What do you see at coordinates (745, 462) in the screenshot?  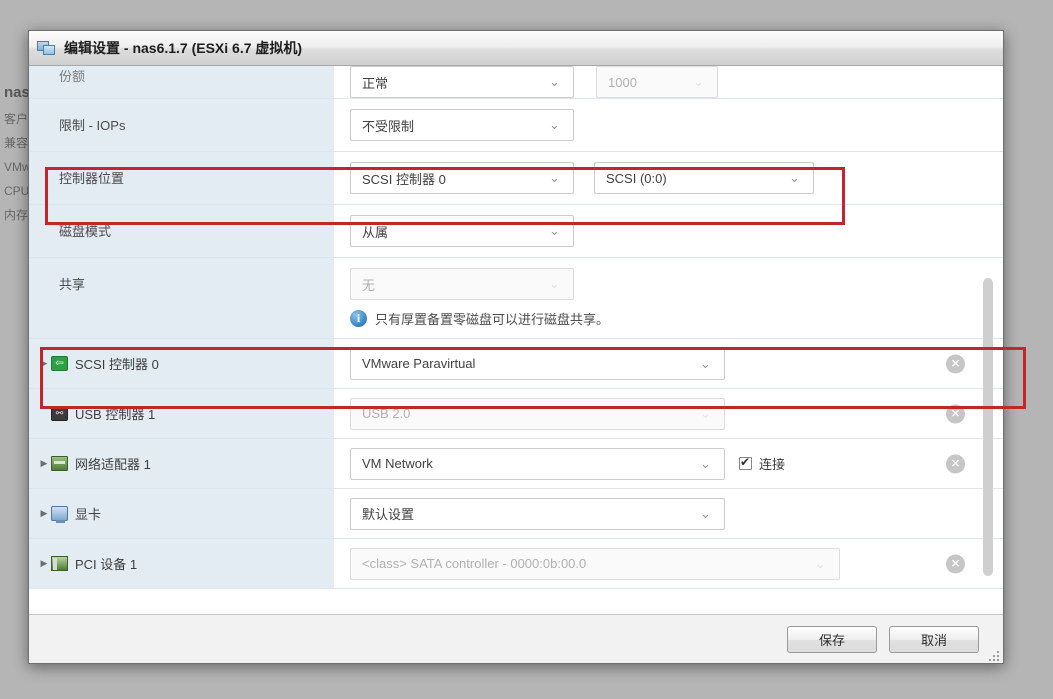 I see `checkbox-box` at bounding box center [745, 462].